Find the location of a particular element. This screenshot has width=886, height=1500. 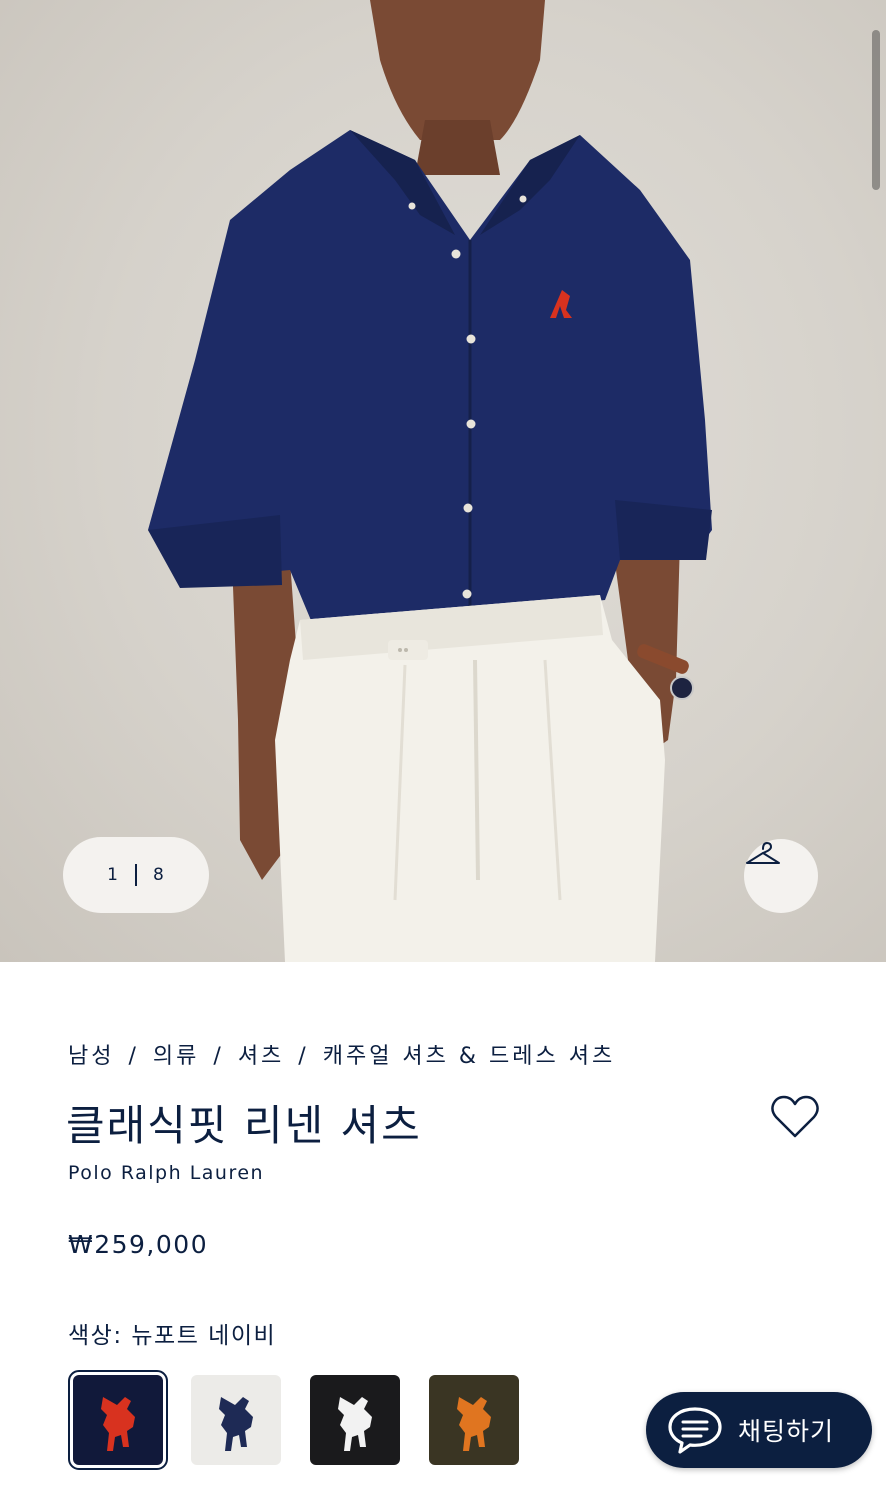

wishlist-button is located at coordinates (795, 1117).